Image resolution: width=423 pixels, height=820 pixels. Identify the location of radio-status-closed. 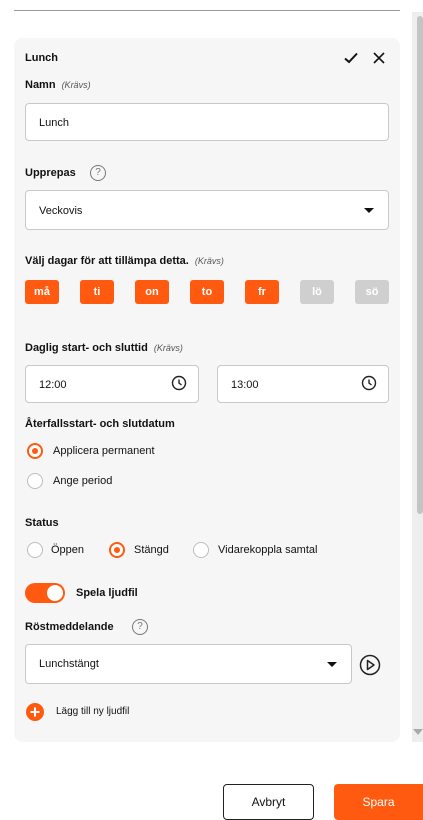
(117, 550).